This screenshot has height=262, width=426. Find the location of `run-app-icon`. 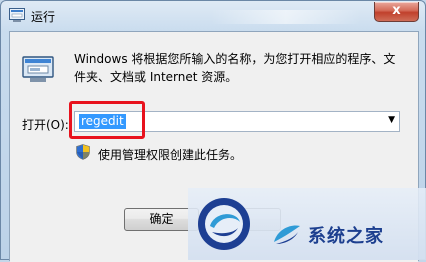

run-app-icon is located at coordinates (17, 15).